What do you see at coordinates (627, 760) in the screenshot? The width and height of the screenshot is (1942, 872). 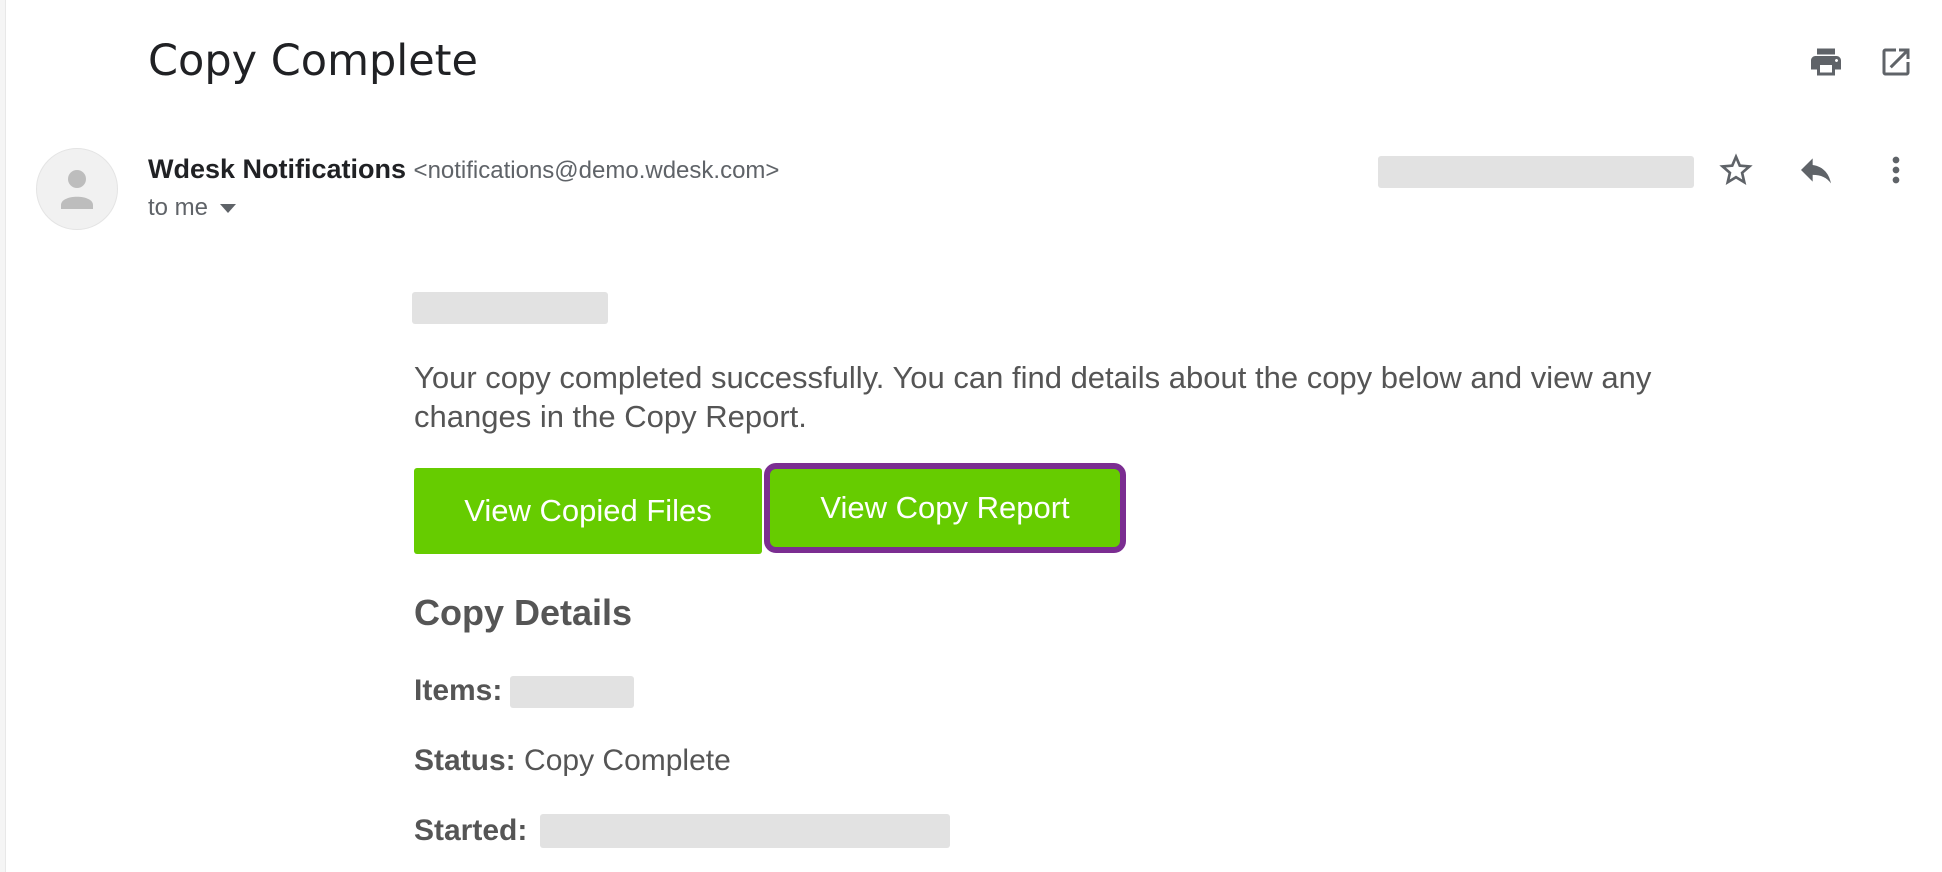 I see `status-value: Copy Complete` at bounding box center [627, 760].